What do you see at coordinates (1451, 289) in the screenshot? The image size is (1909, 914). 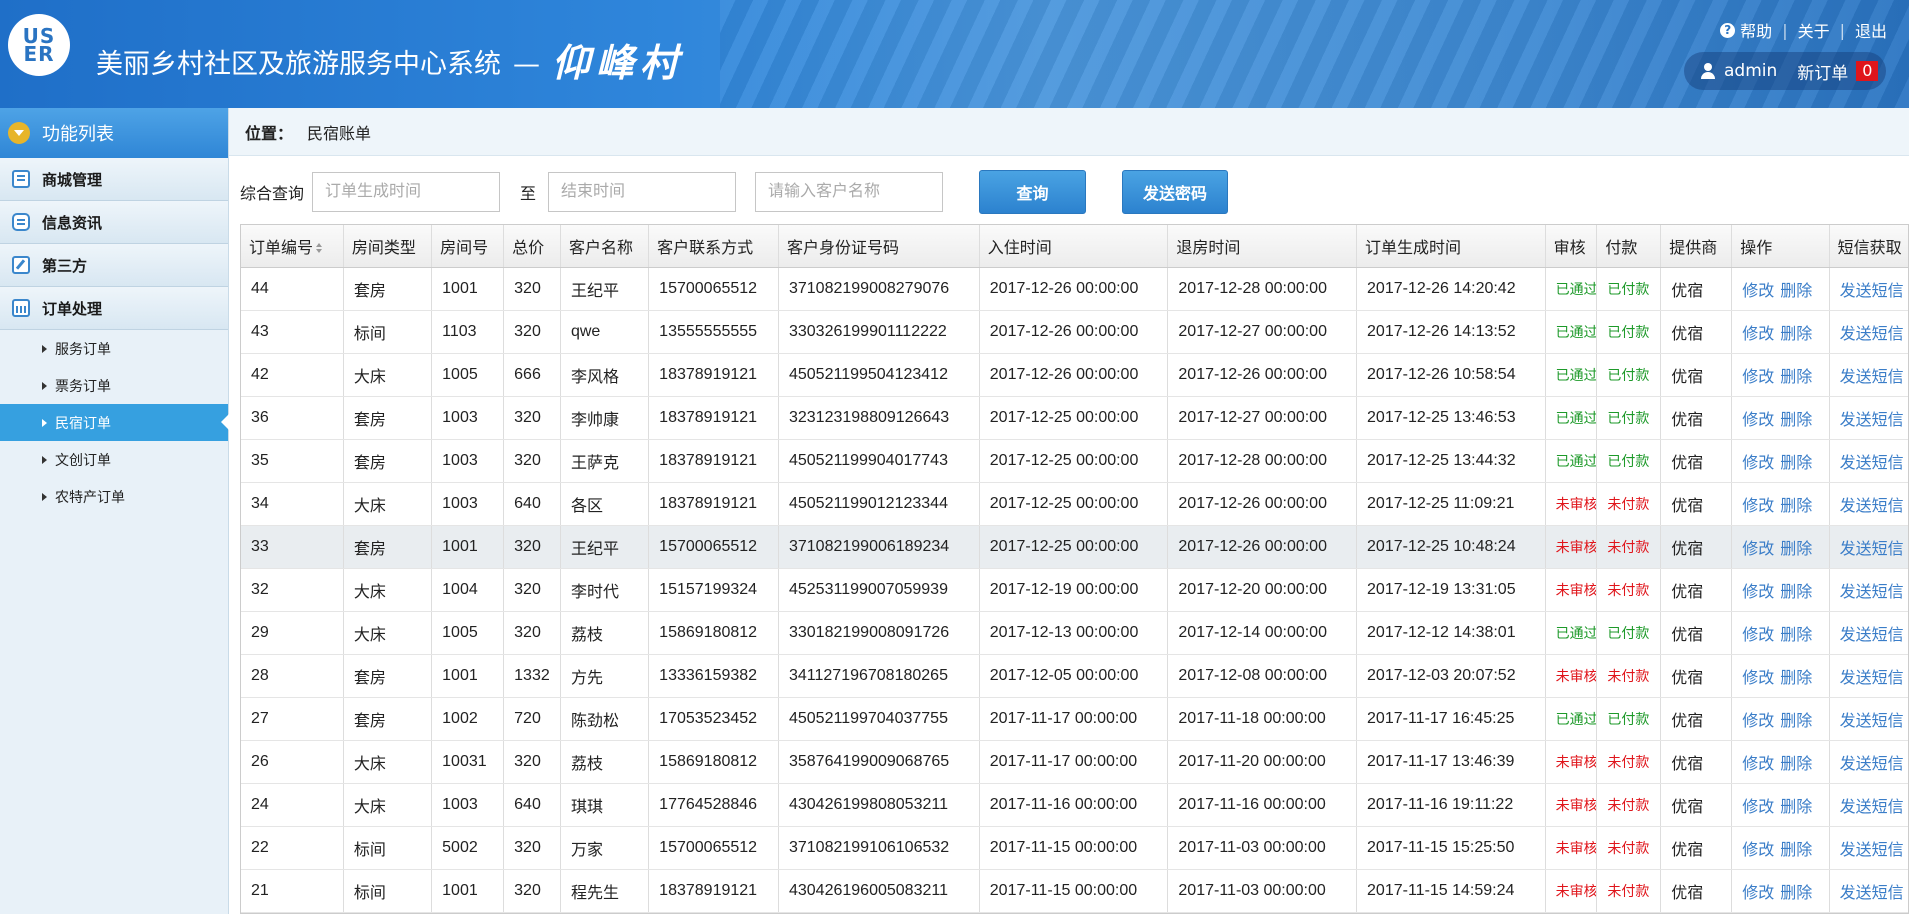 I see `table-cell: 2017-12-26 14:20:42` at bounding box center [1451, 289].